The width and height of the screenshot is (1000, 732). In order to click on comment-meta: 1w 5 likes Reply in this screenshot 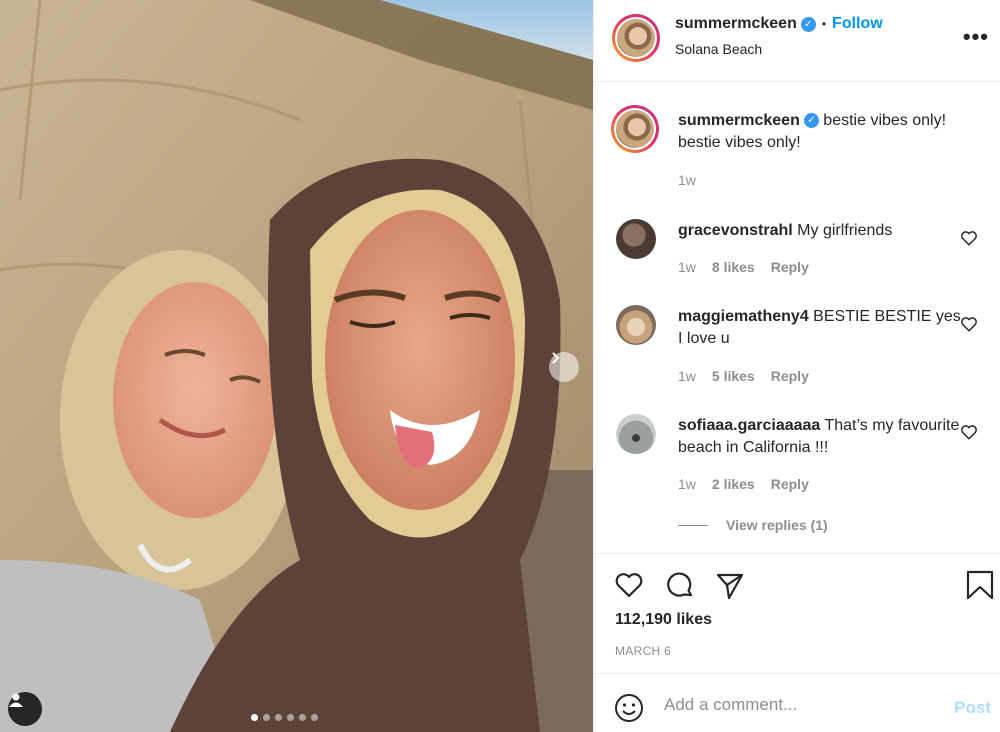, I will do `click(743, 376)`.